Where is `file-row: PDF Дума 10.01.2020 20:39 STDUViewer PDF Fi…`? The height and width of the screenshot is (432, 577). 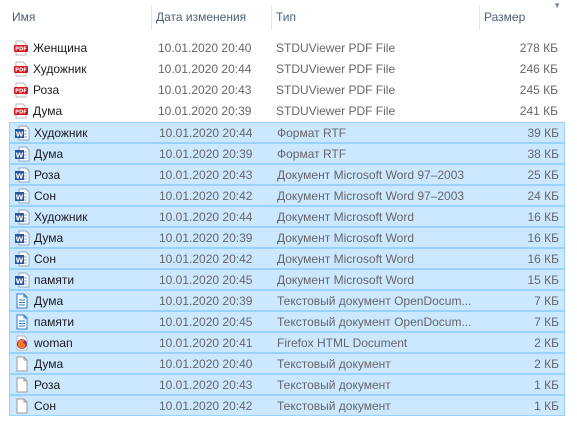 file-row: PDF Дума 10.01.2020 20:39 STDUViewer PDF Fi… is located at coordinates (287, 111).